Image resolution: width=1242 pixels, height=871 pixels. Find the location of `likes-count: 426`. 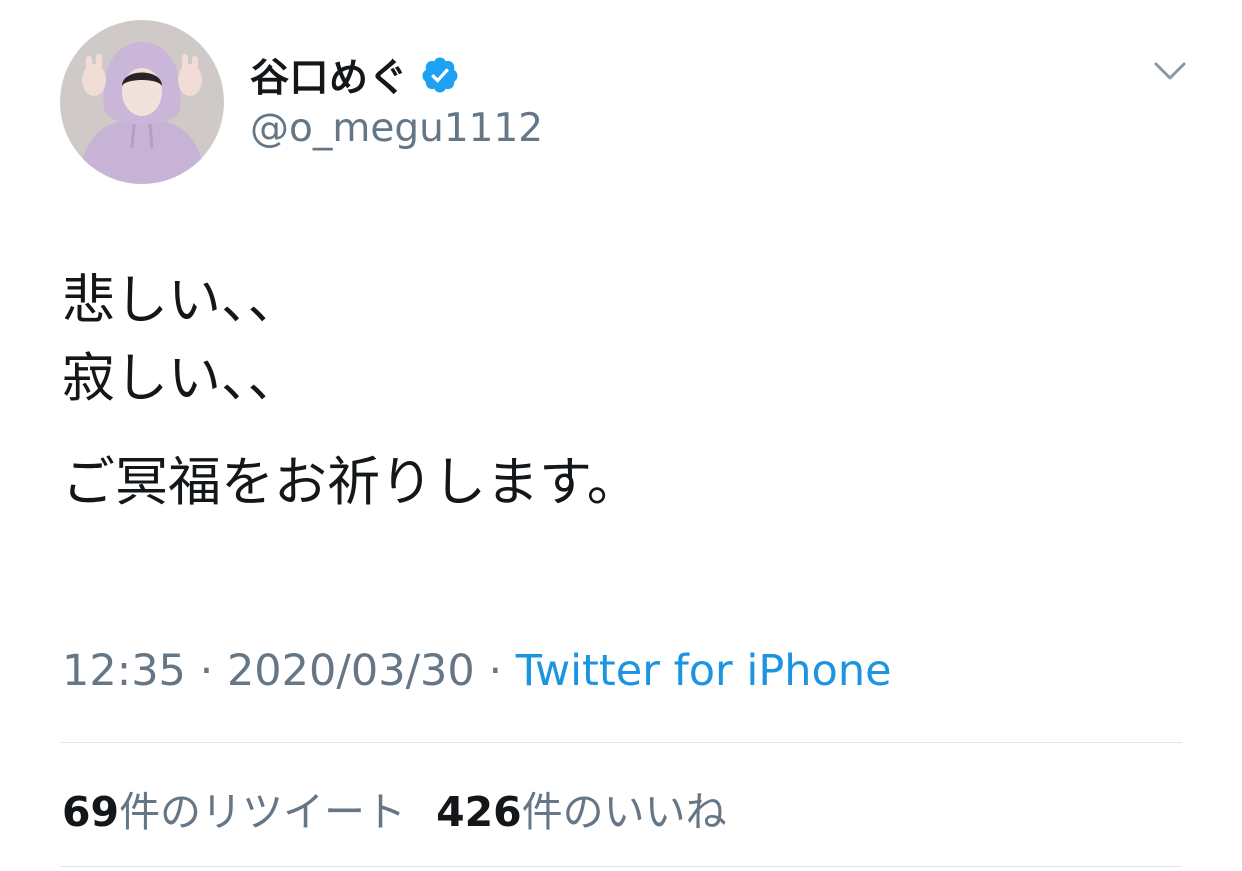

likes-count: 426 is located at coordinates (479, 812).